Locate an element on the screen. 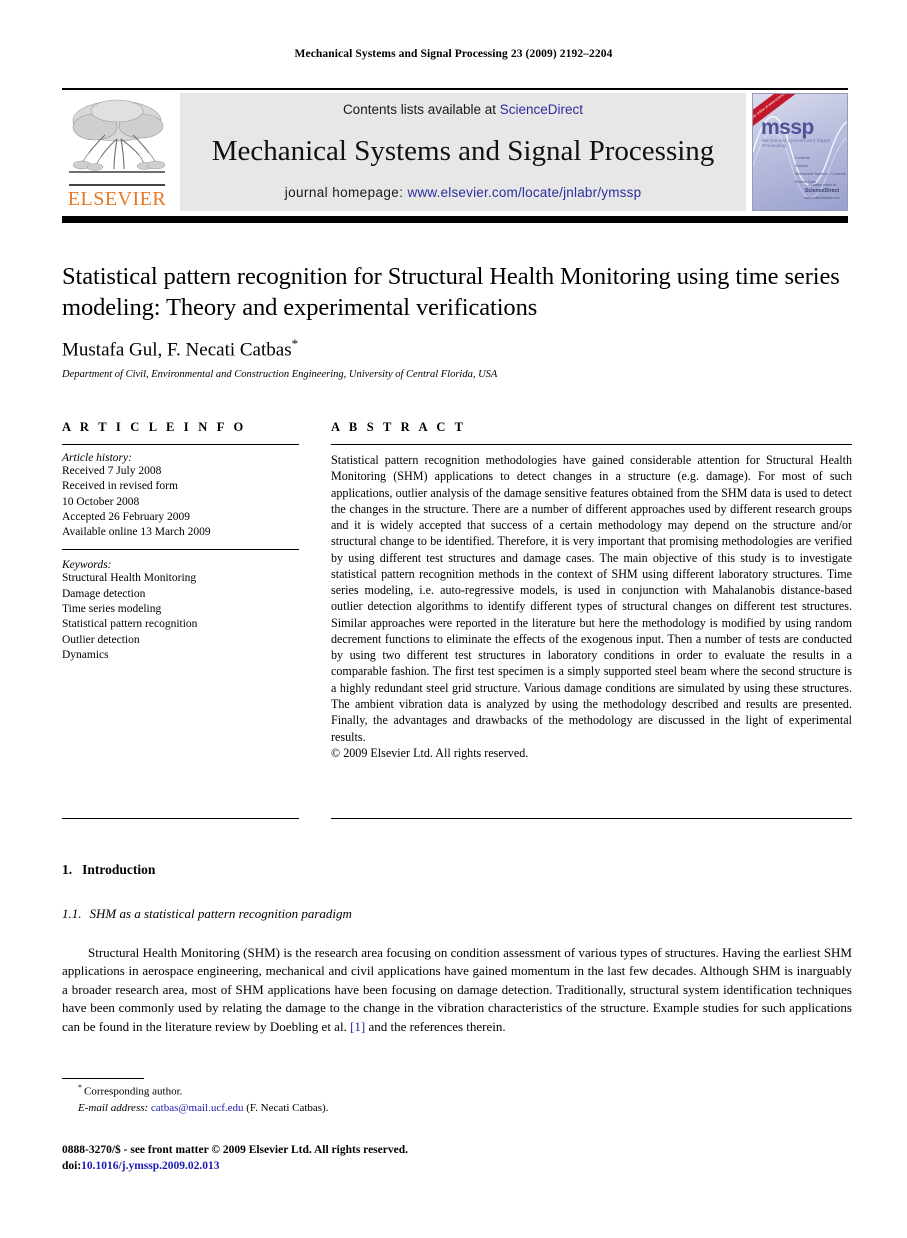 This screenshot has height=1238, width=907. article-info-heading: A R T I C L E I N F O is located at coordinates (154, 427).